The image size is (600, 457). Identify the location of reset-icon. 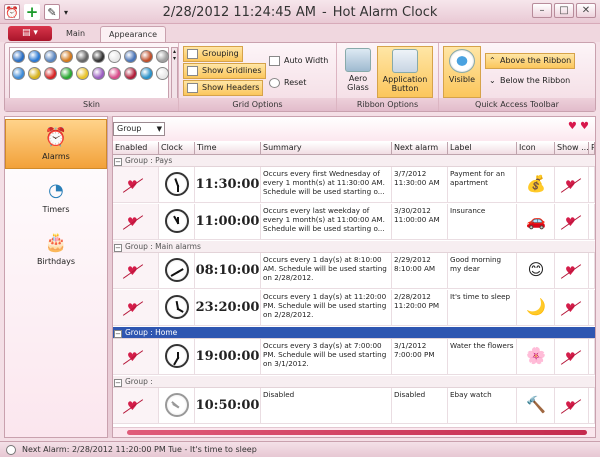
(274, 83).